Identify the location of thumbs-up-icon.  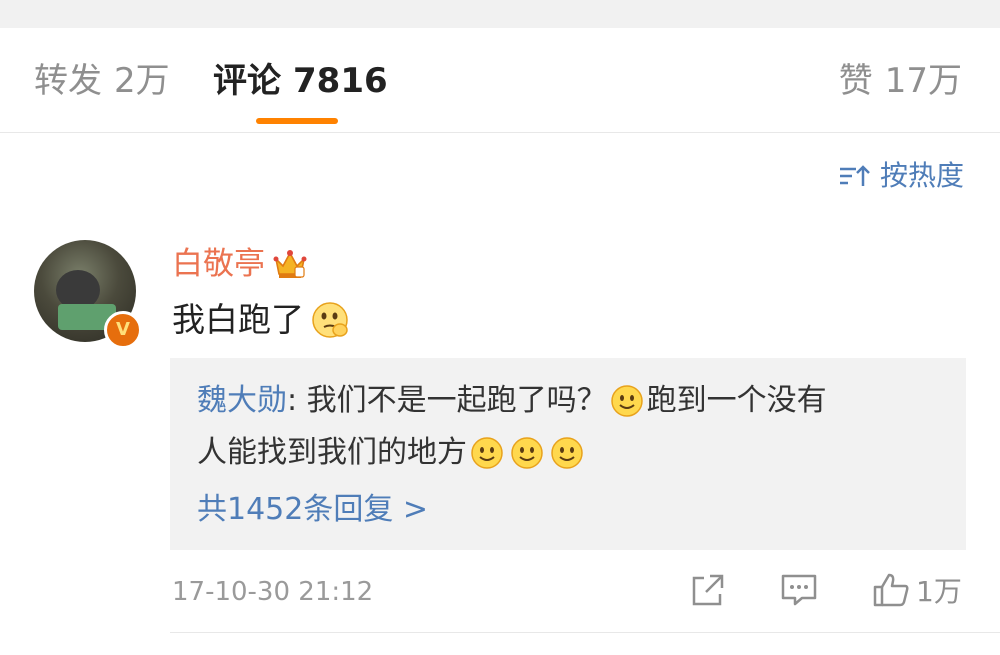
(891, 590).